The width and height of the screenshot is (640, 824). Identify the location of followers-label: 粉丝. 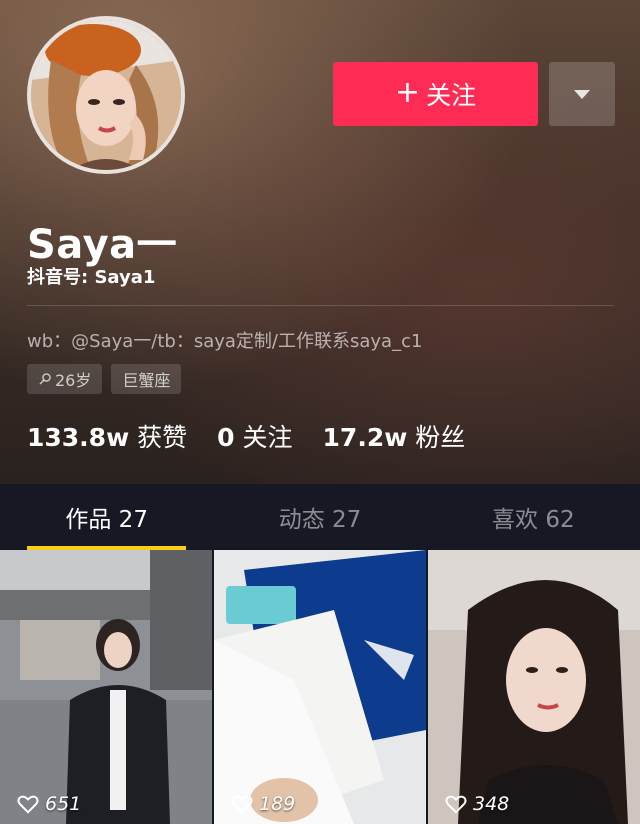
(440, 437).